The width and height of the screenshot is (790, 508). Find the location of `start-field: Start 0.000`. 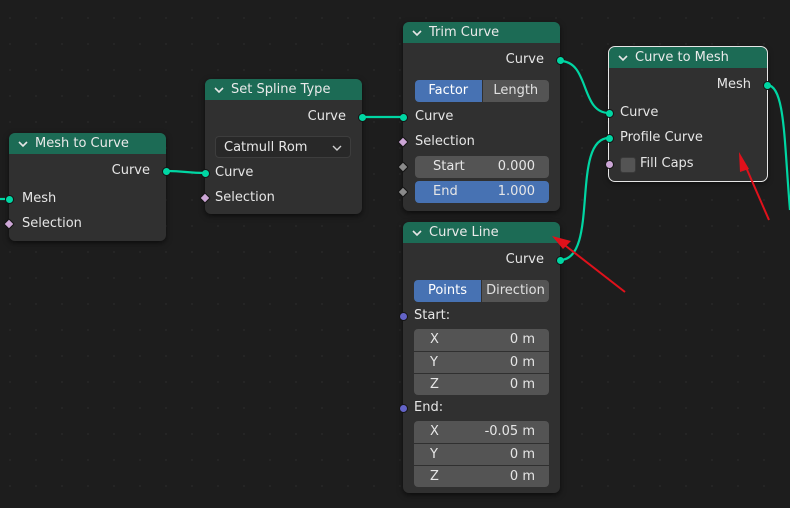

start-field: Start 0.000 is located at coordinates (482, 167).